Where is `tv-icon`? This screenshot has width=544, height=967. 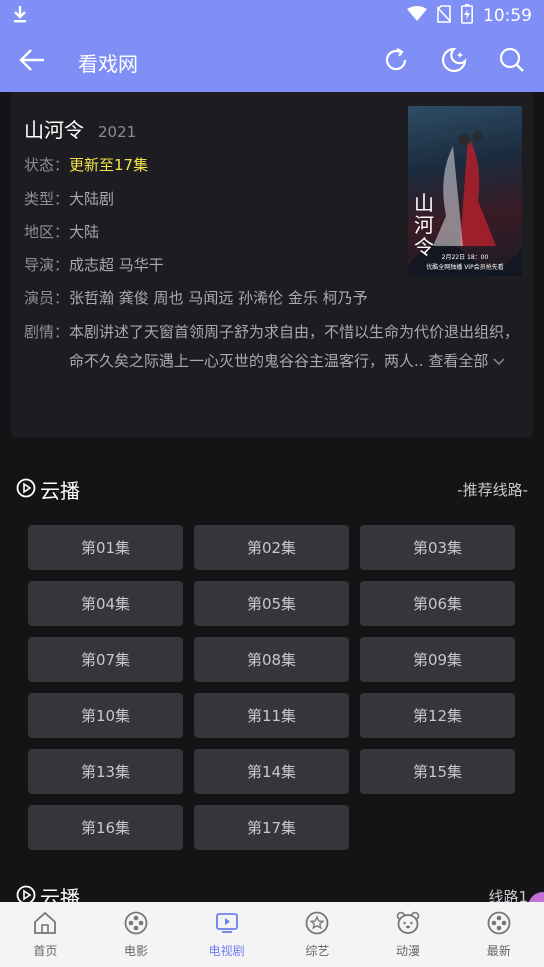 tv-icon is located at coordinates (227, 925).